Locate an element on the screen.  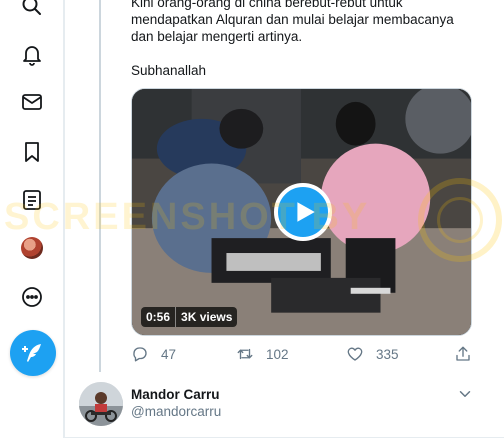
heart-icon is located at coordinates (355, 354).